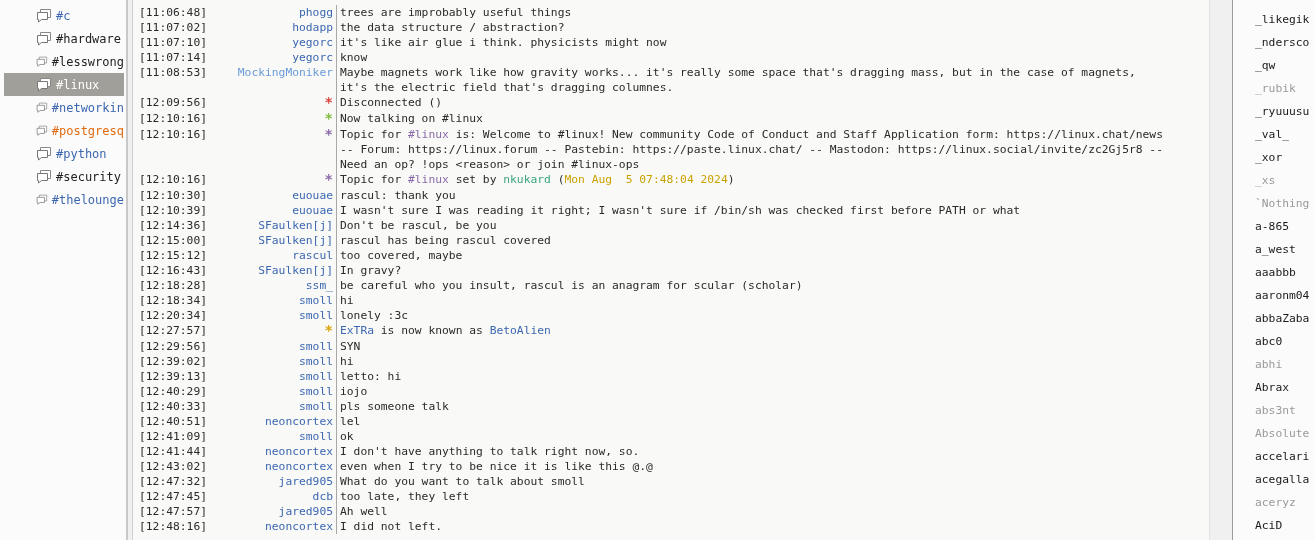 The height and width of the screenshot is (540, 1315). What do you see at coordinates (87, 199) in the screenshot?
I see `channel-name: #thelounge` at bounding box center [87, 199].